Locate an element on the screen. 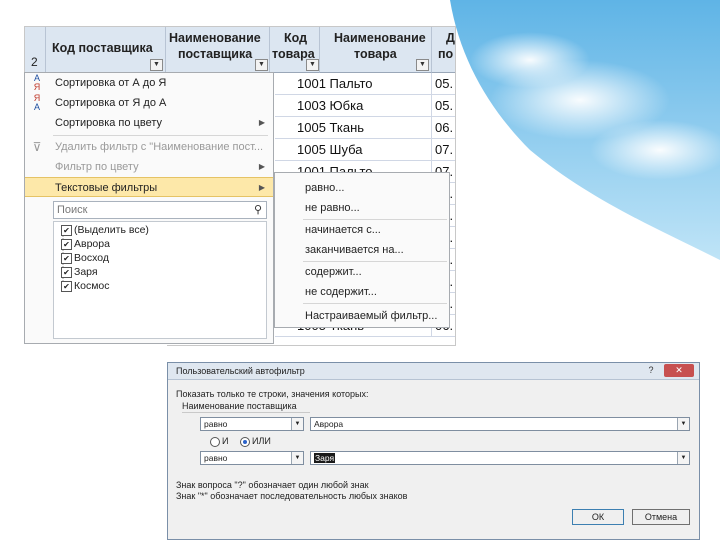 This screenshot has width=720, height=540. column-header-supplier-code: Код поставщика ▼ is located at coordinates (106, 50).